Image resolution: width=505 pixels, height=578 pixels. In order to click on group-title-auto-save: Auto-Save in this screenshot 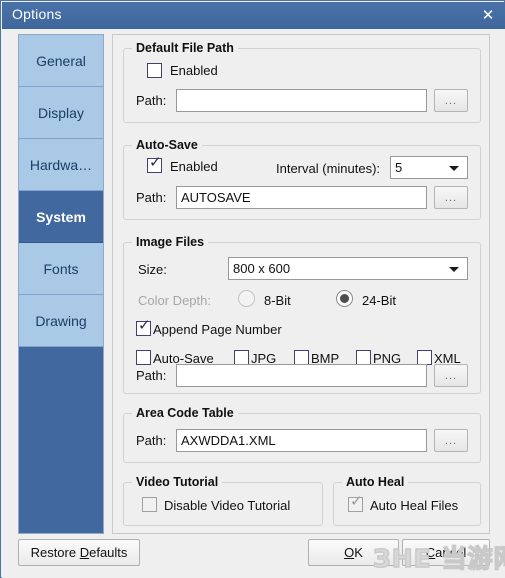, I will do `click(167, 145)`.